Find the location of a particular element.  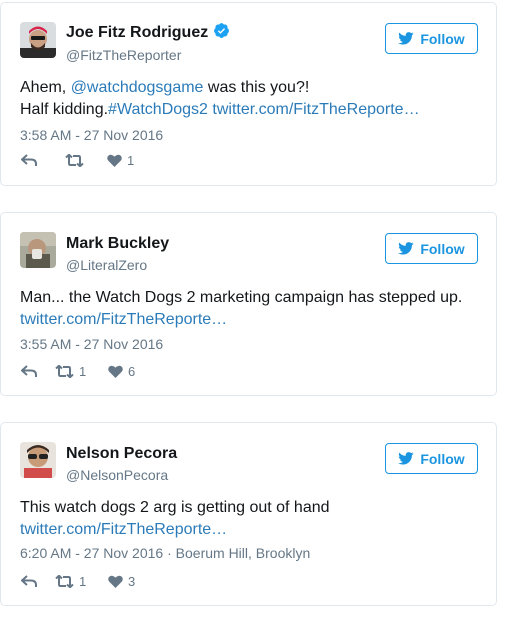

tweet-text-part: Ahem, is located at coordinates (45, 87).